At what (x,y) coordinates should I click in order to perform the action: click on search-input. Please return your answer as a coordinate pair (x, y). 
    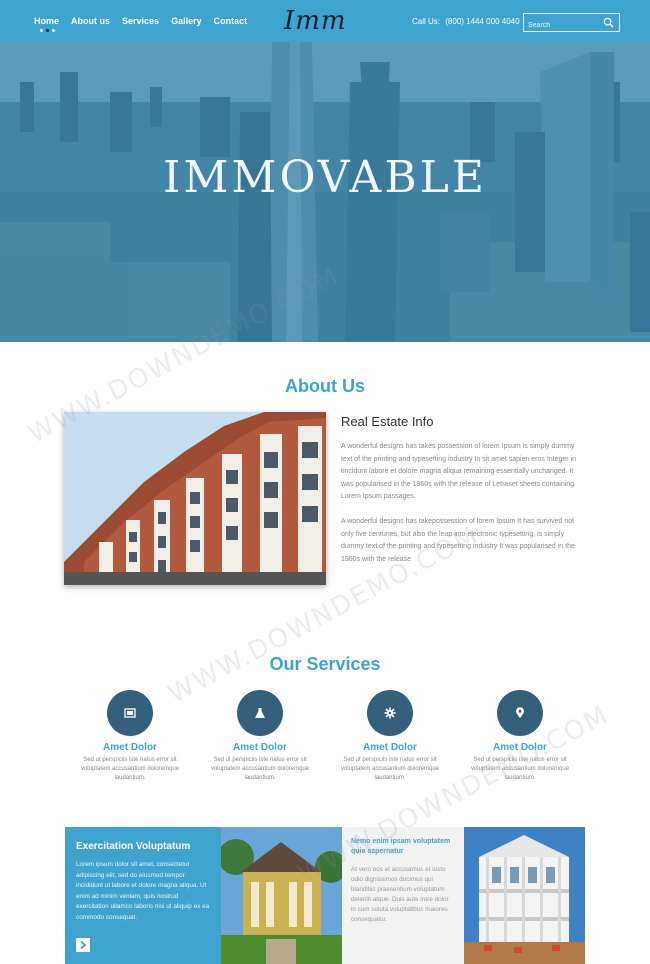
    Looking at the image, I should click on (563, 25).